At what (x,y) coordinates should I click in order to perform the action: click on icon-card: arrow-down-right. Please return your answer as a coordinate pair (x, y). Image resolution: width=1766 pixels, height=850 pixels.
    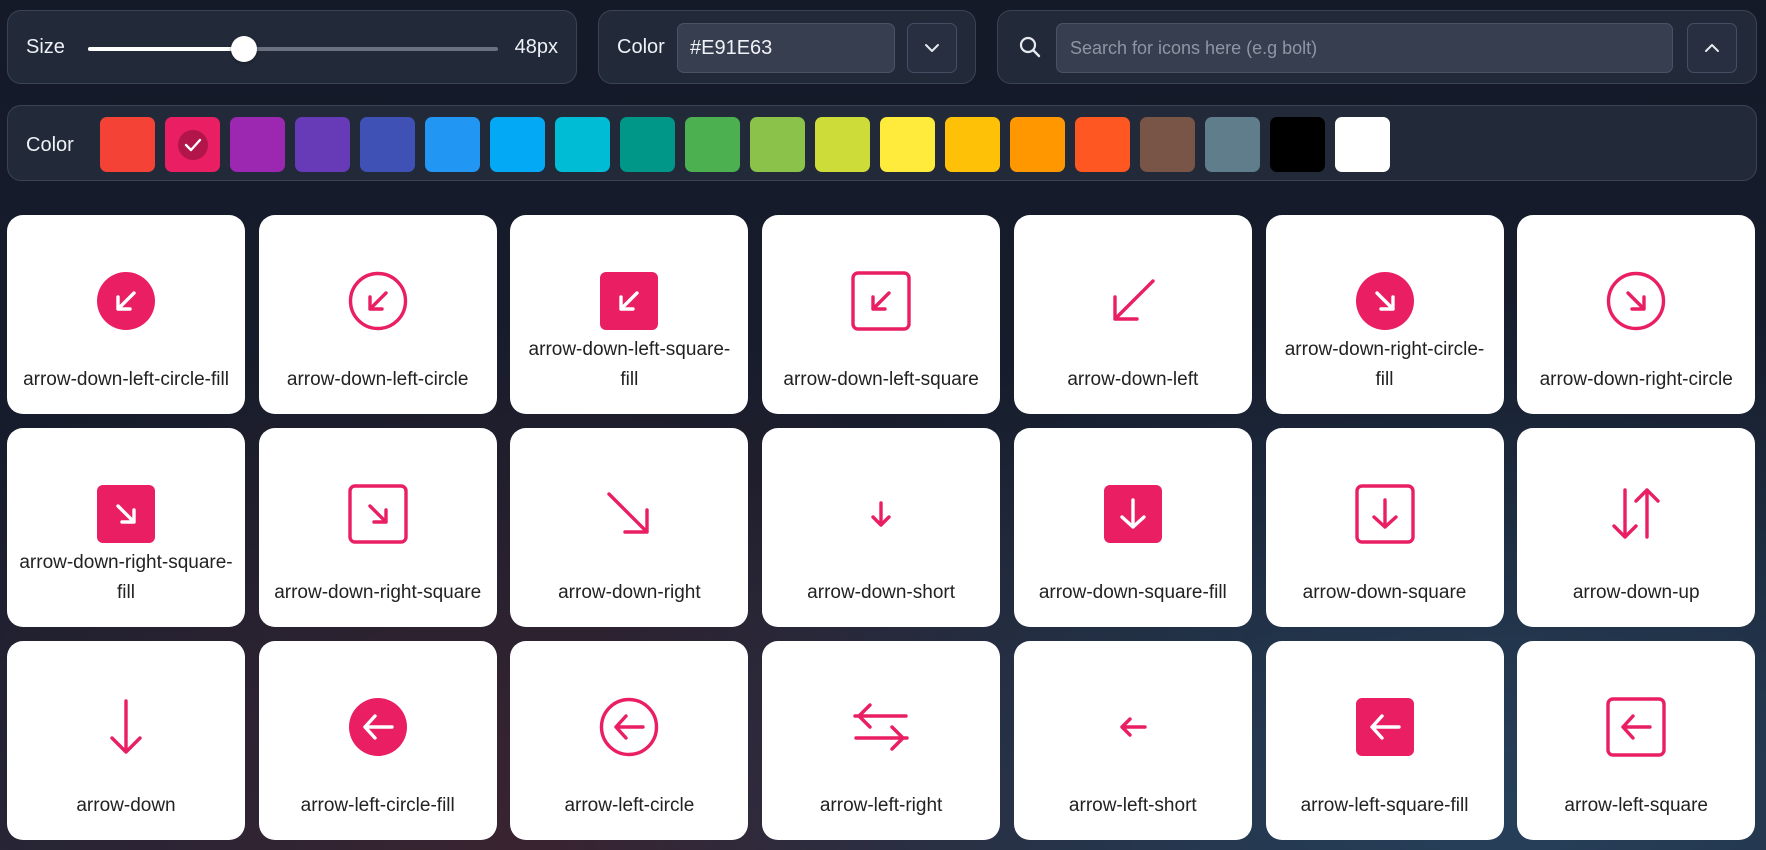
    Looking at the image, I should click on (629, 527).